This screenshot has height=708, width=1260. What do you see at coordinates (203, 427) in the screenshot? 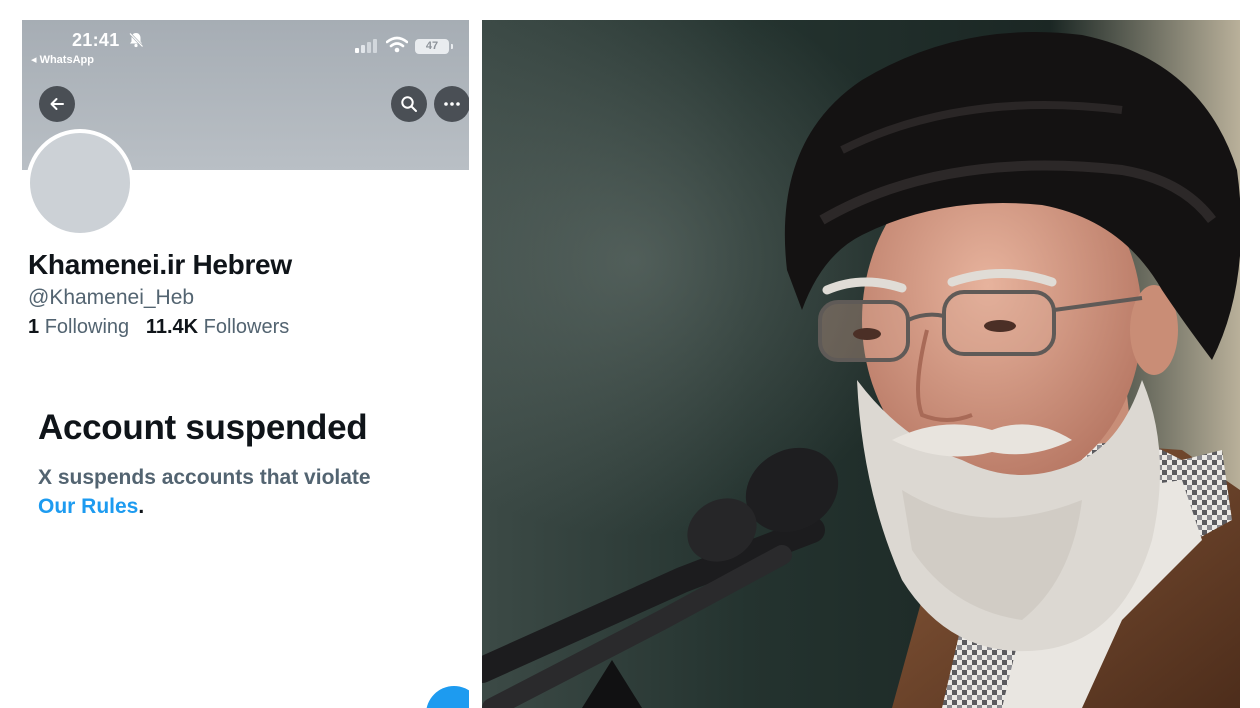
I see `suspension-title: Account suspended` at bounding box center [203, 427].